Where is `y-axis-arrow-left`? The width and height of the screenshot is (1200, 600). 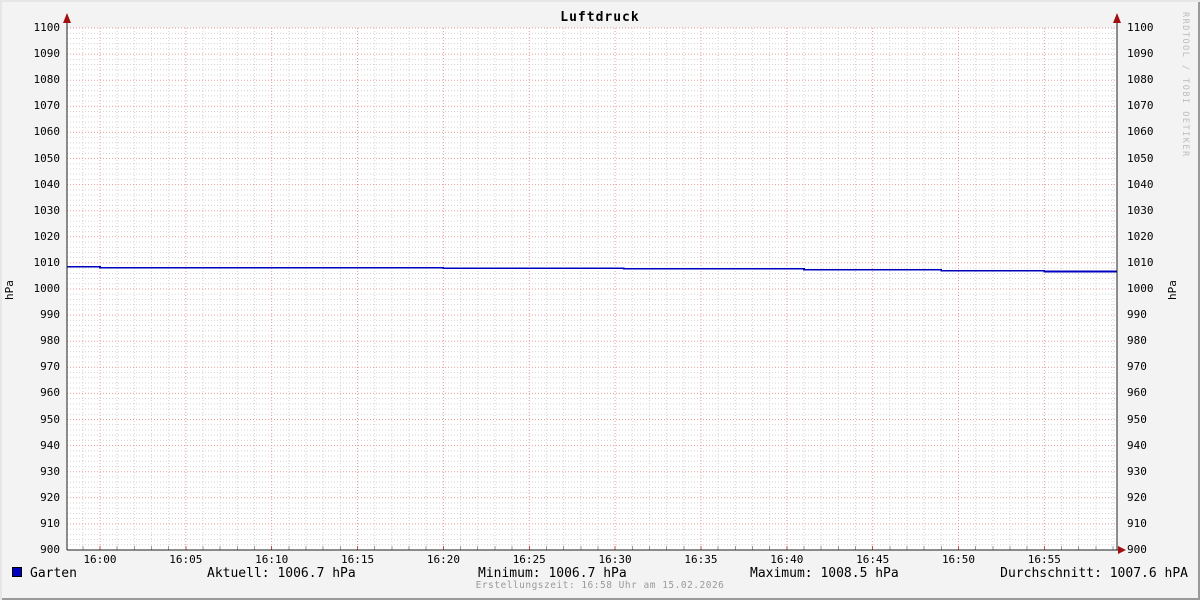
y-axis-arrow-left is located at coordinates (67, 18).